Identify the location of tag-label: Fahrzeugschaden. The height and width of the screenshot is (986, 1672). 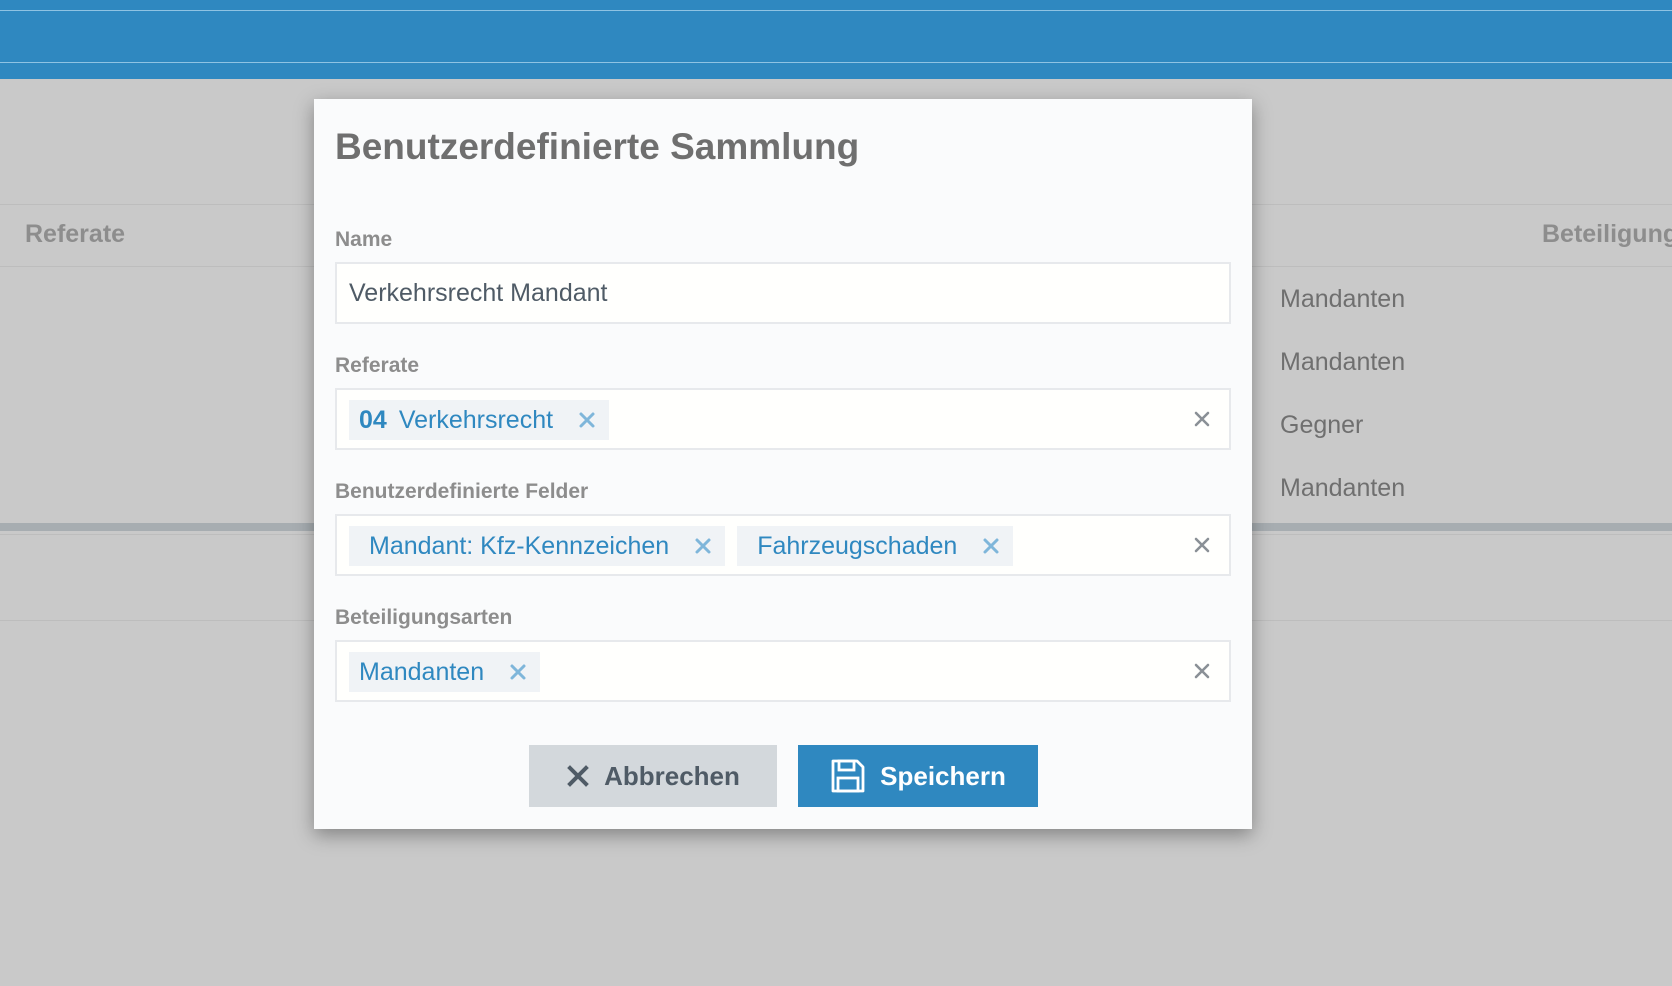
(857, 545).